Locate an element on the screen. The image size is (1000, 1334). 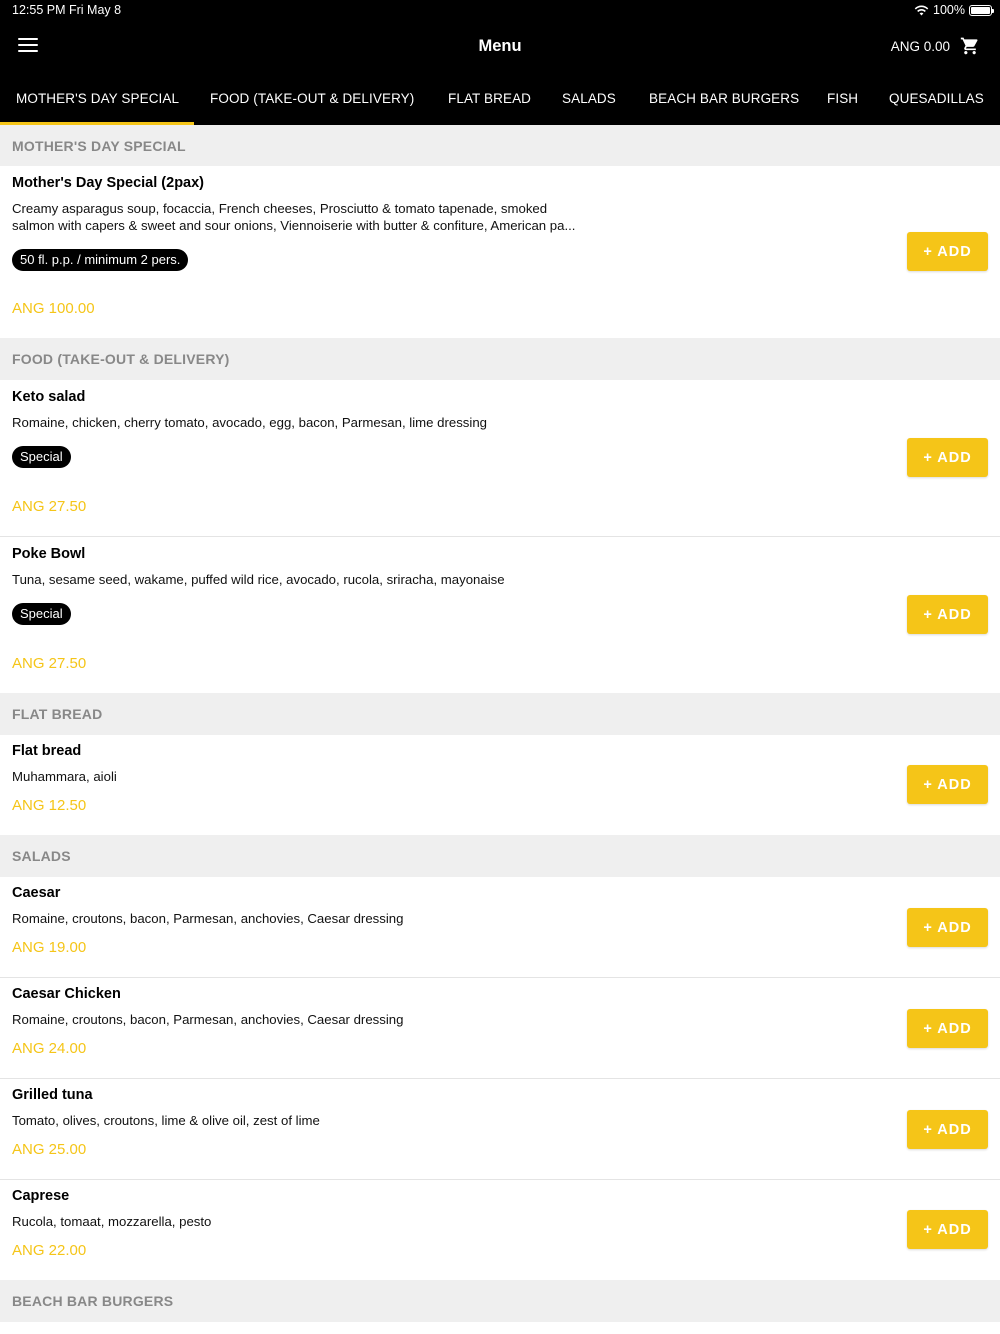
section-header: FOOD (TAKE-OUT & DELIVERY) is located at coordinates (500, 359).